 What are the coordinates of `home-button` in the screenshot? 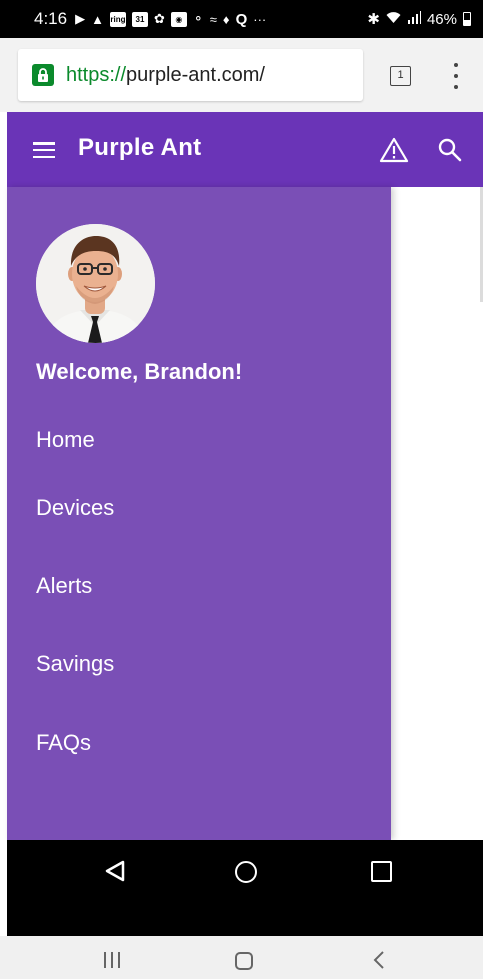 It's located at (246, 872).